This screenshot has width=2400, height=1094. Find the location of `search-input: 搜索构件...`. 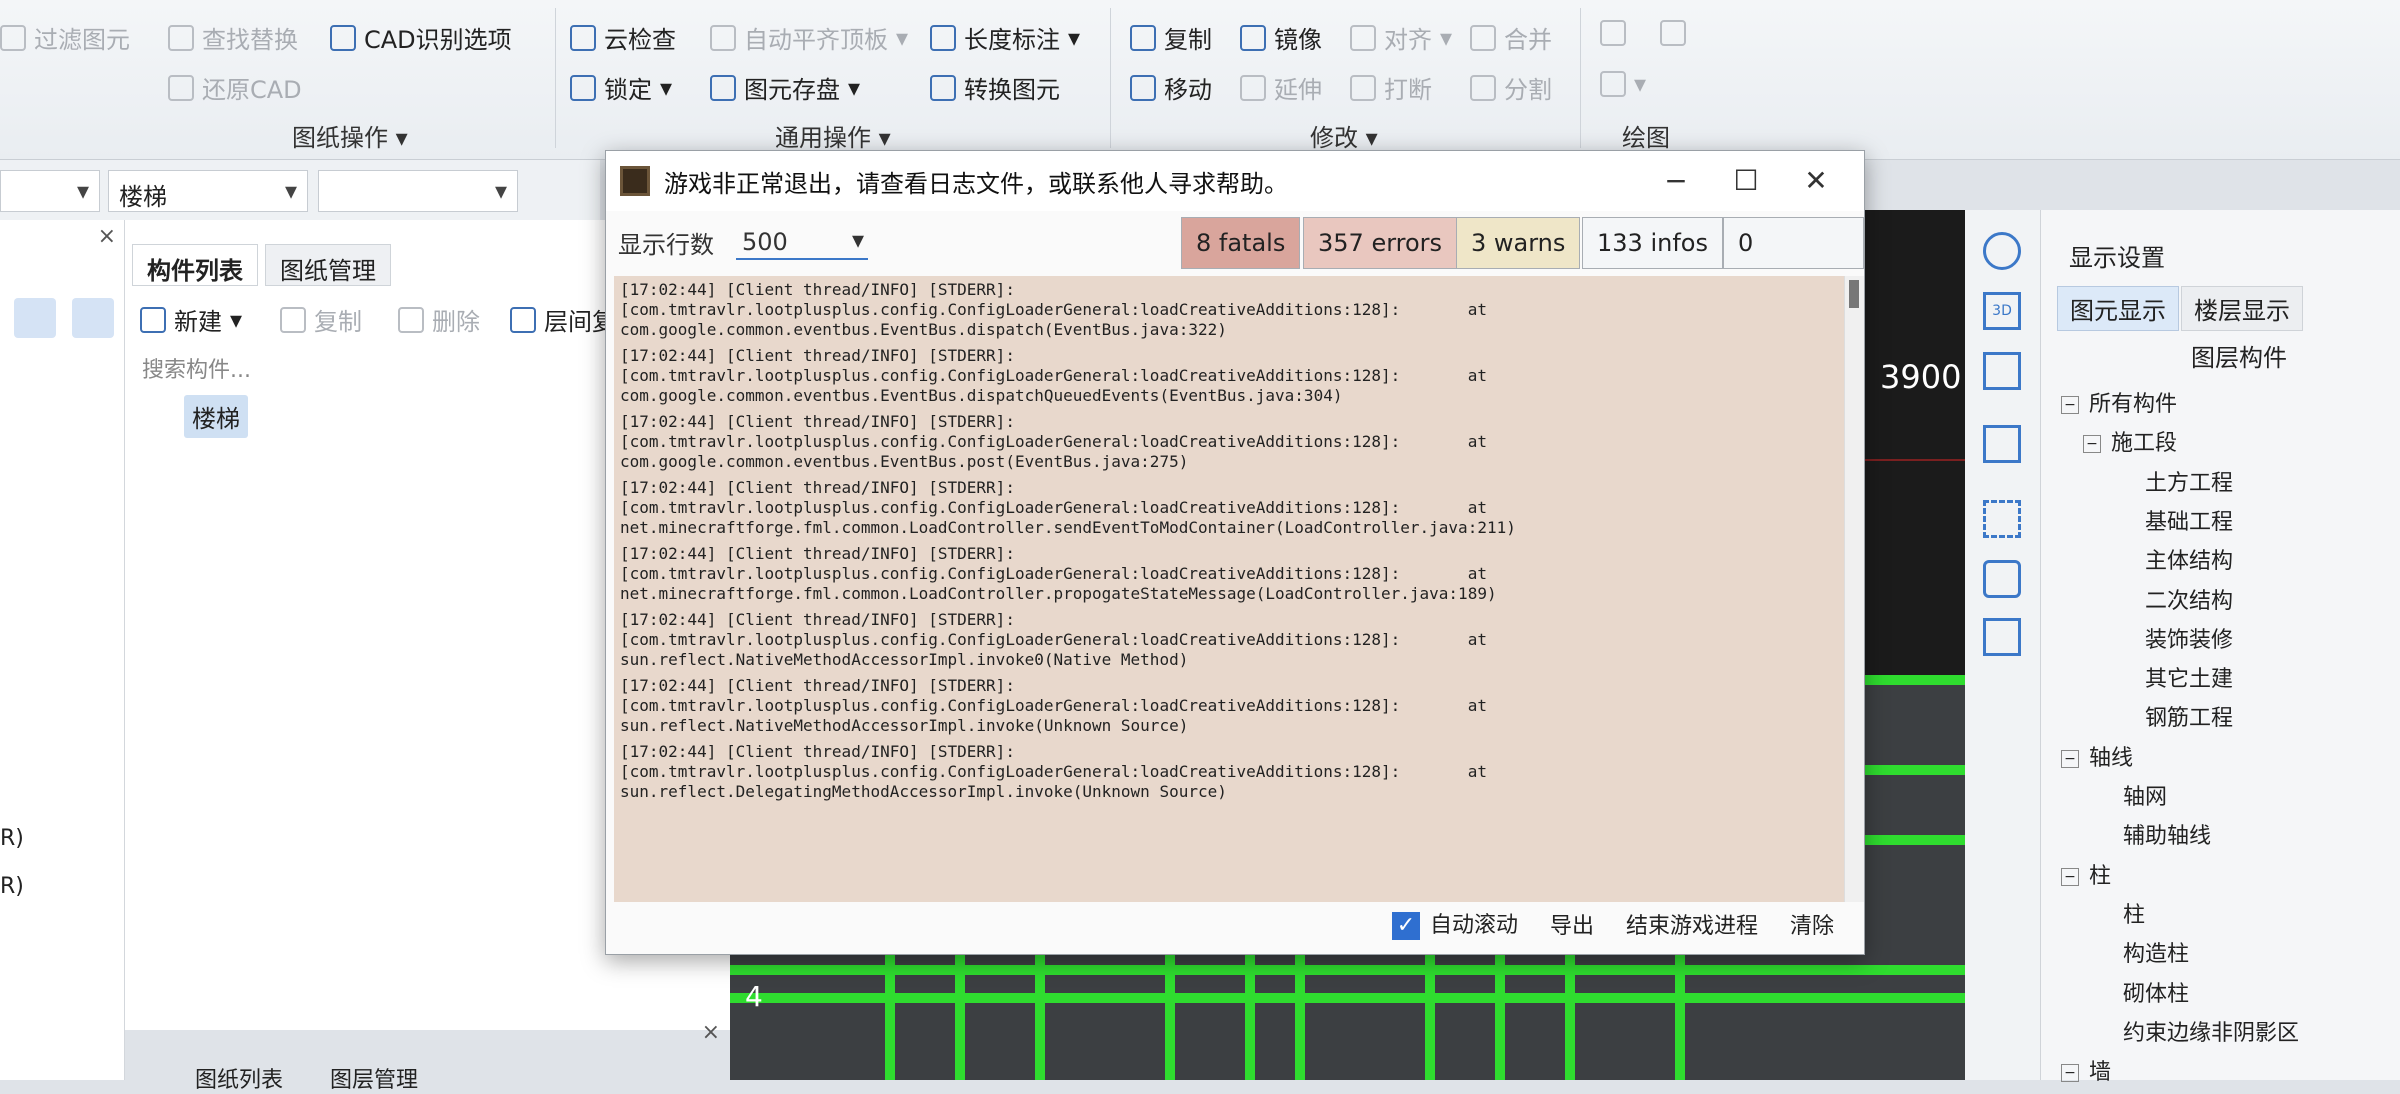

search-input: 搜索构件... is located at coordinates (196, 368).